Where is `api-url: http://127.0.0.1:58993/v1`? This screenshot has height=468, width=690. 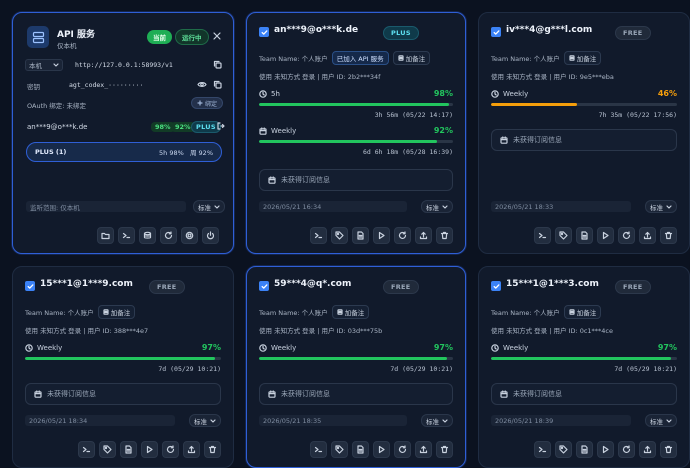 api-url: http://127.0.0.1:58993/v1 is located at coordinates (124, 65).